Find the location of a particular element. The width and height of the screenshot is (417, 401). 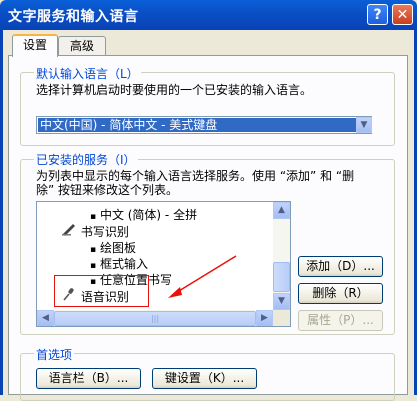

scroll-right-icon: ▶ is located at coordinates (264, 318).